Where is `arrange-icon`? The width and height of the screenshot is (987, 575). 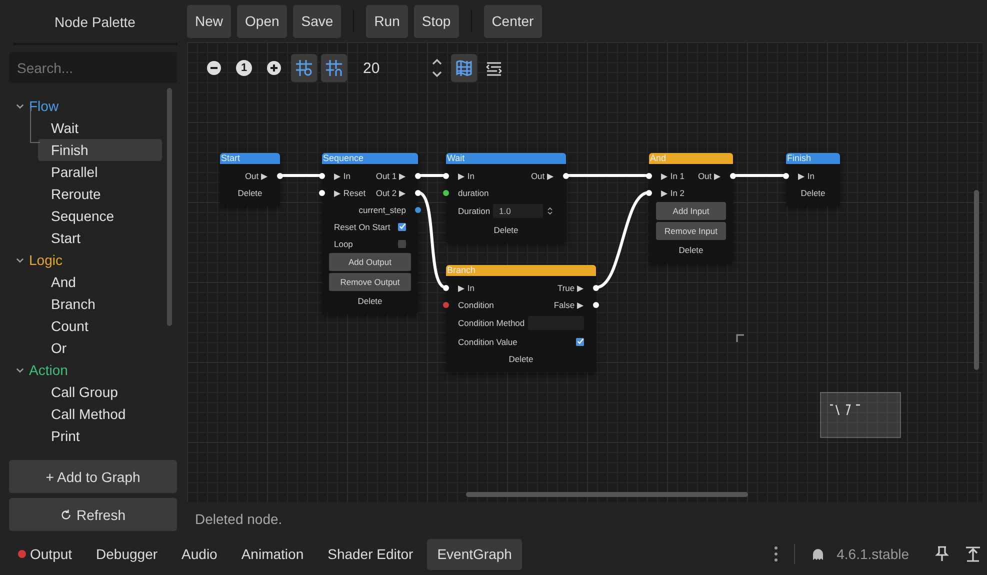 arrange-icon is located at coordinates (494, 68).